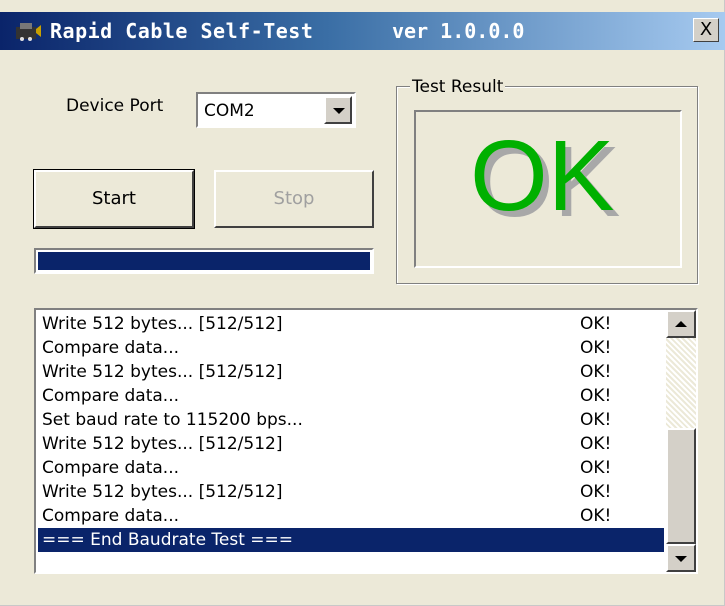 The height and width of the screenshot is (606, 725). I want to click on app-icon, so click(28, 32).